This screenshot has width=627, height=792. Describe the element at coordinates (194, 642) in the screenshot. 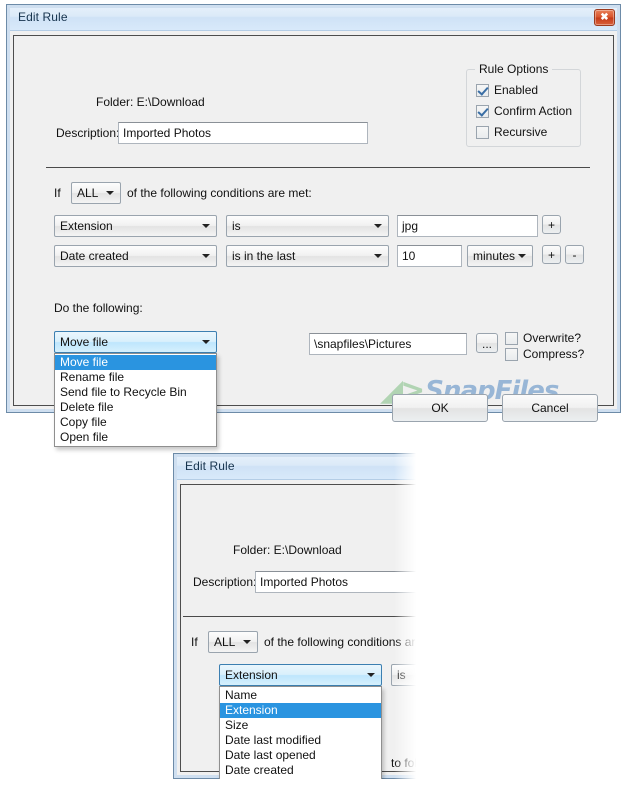

I see `secondary-conditions-prefix-label: If` at that location.